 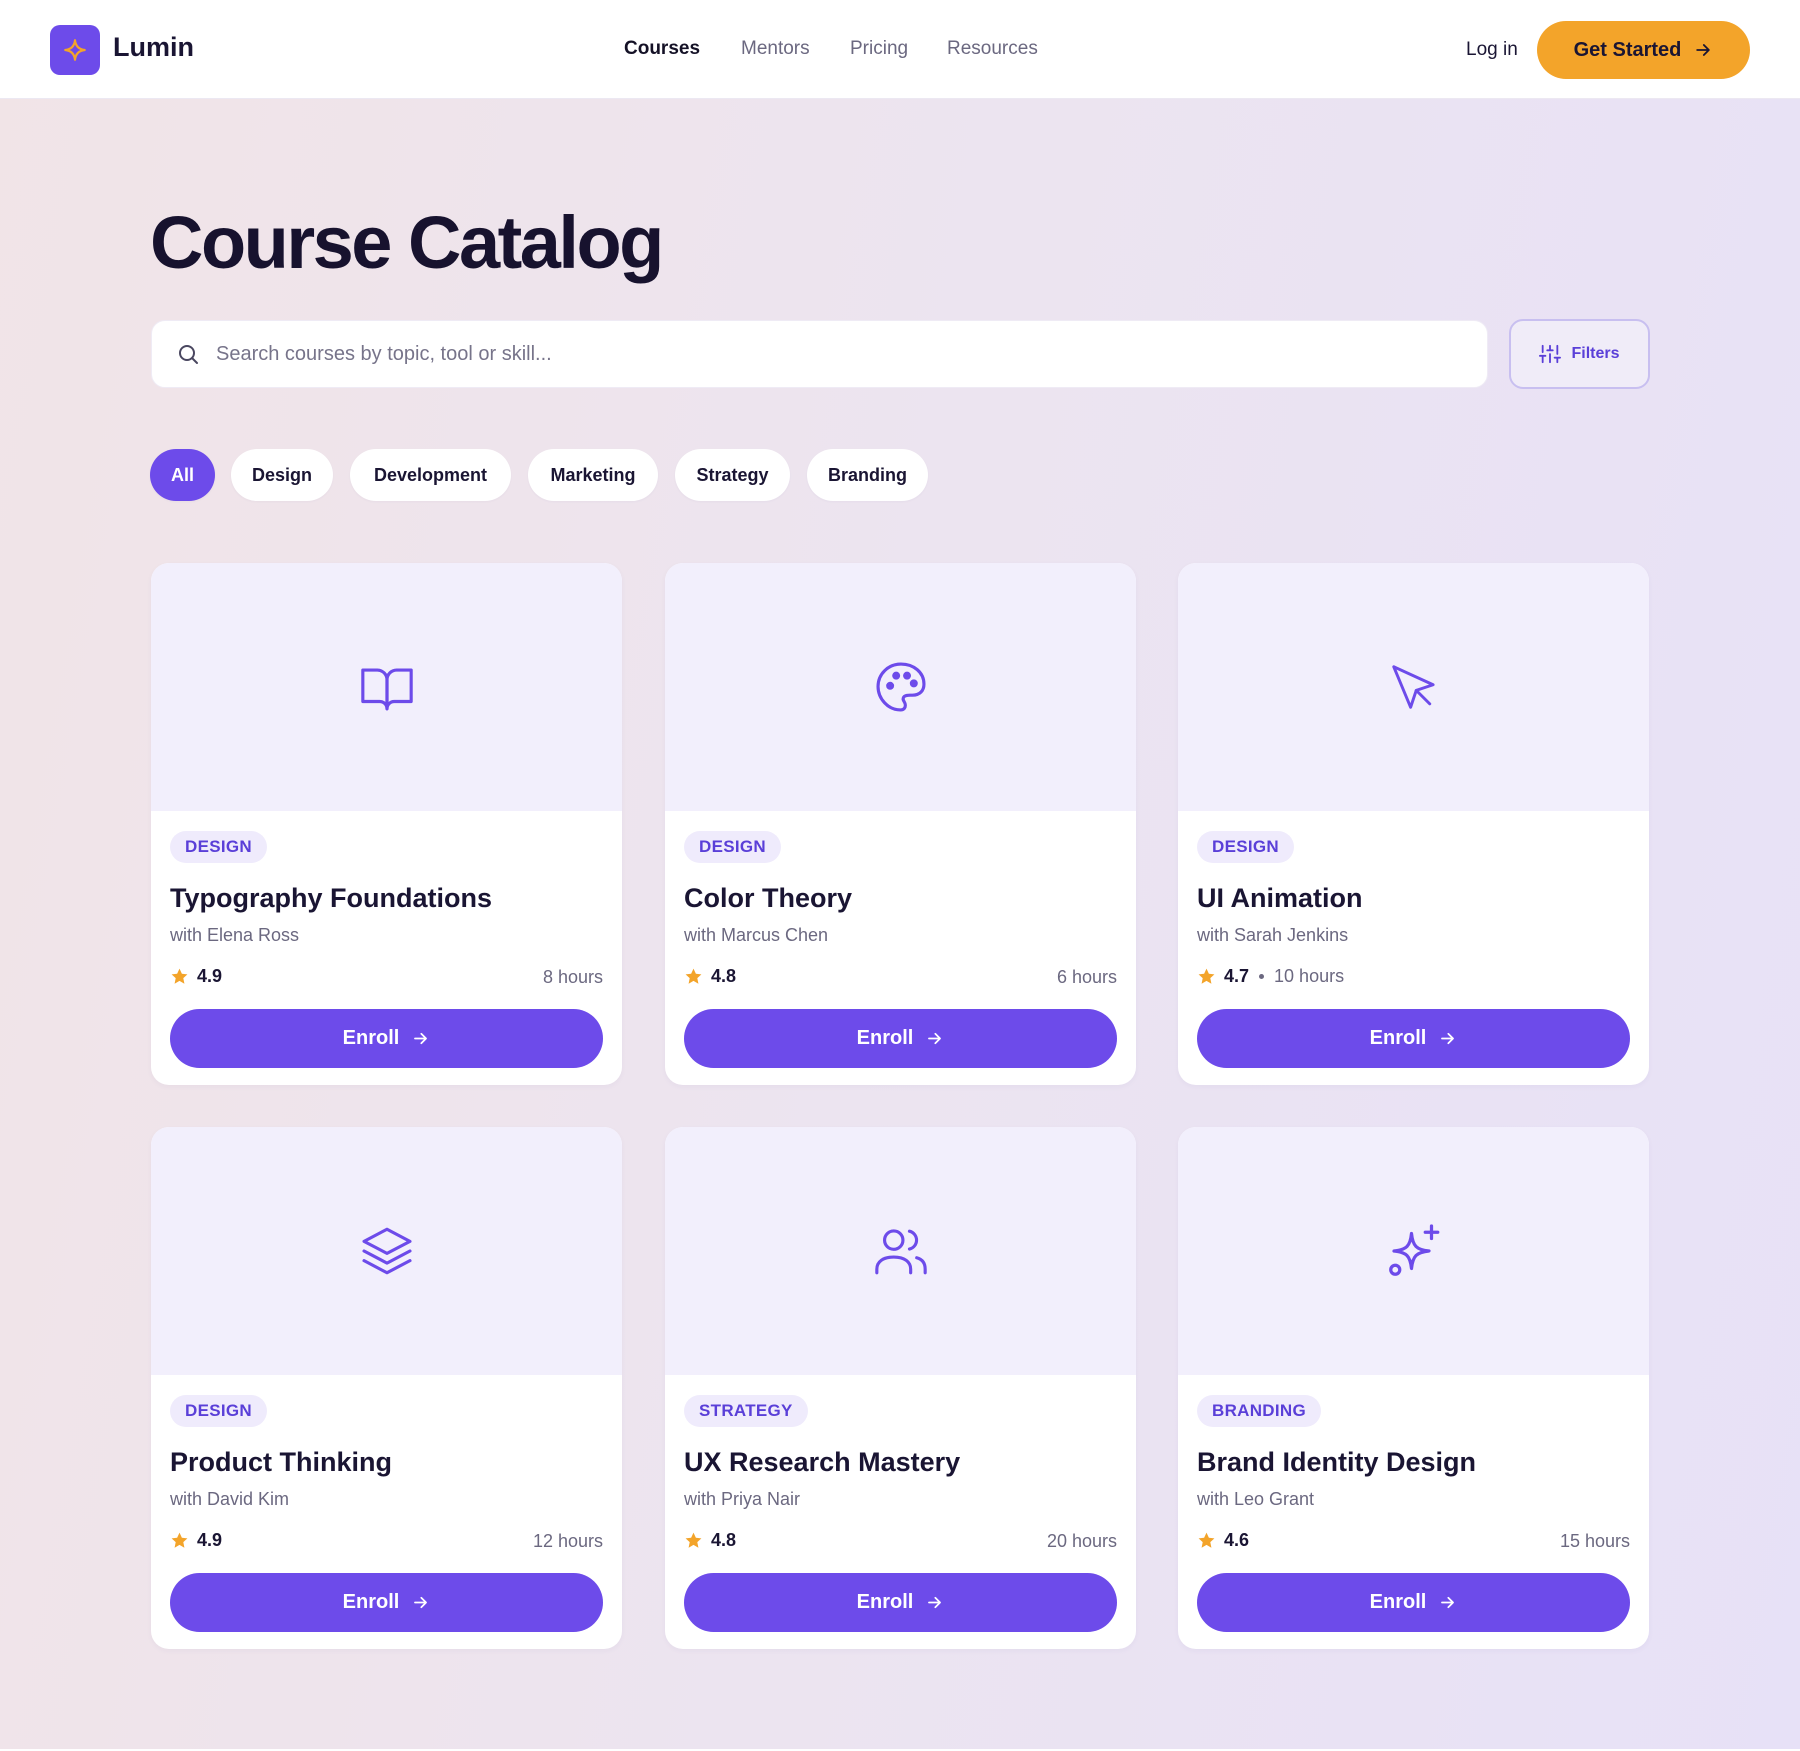 I want to click on course-title: Product Thinking, so click(x=281, y=1462).